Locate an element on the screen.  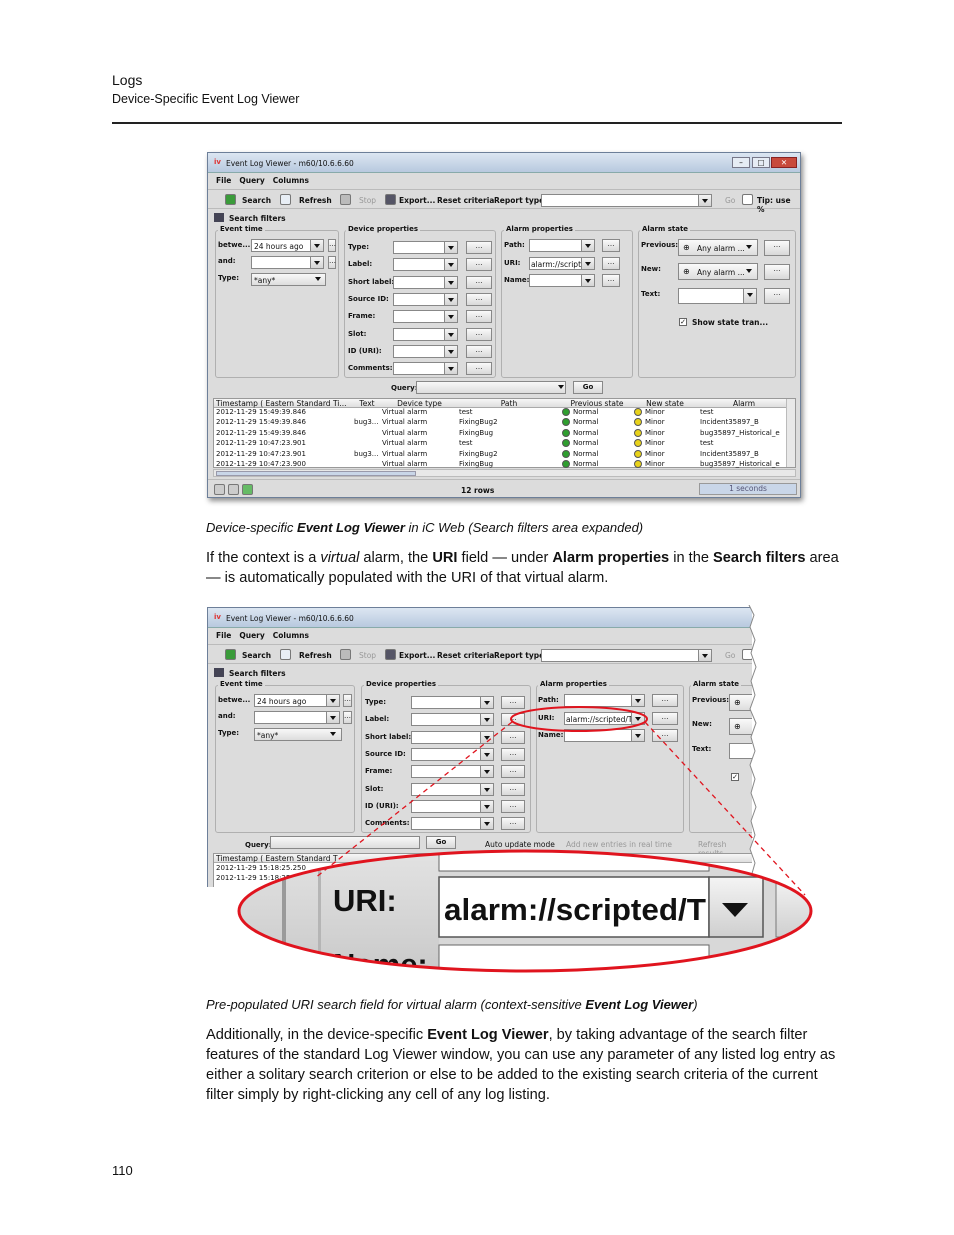
and-dropdown is located at coordinates (317, 262).